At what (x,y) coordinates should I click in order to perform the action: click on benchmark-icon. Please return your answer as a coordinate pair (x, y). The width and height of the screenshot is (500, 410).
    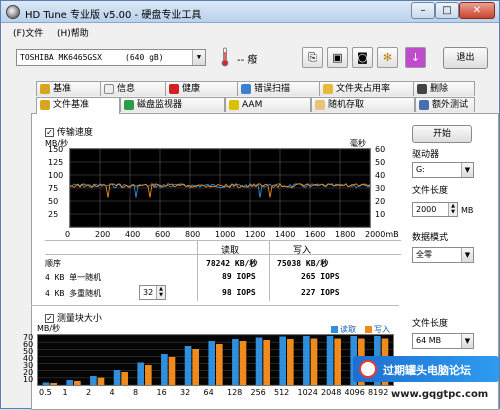
    Looking at the image, I should click on (45, 89).